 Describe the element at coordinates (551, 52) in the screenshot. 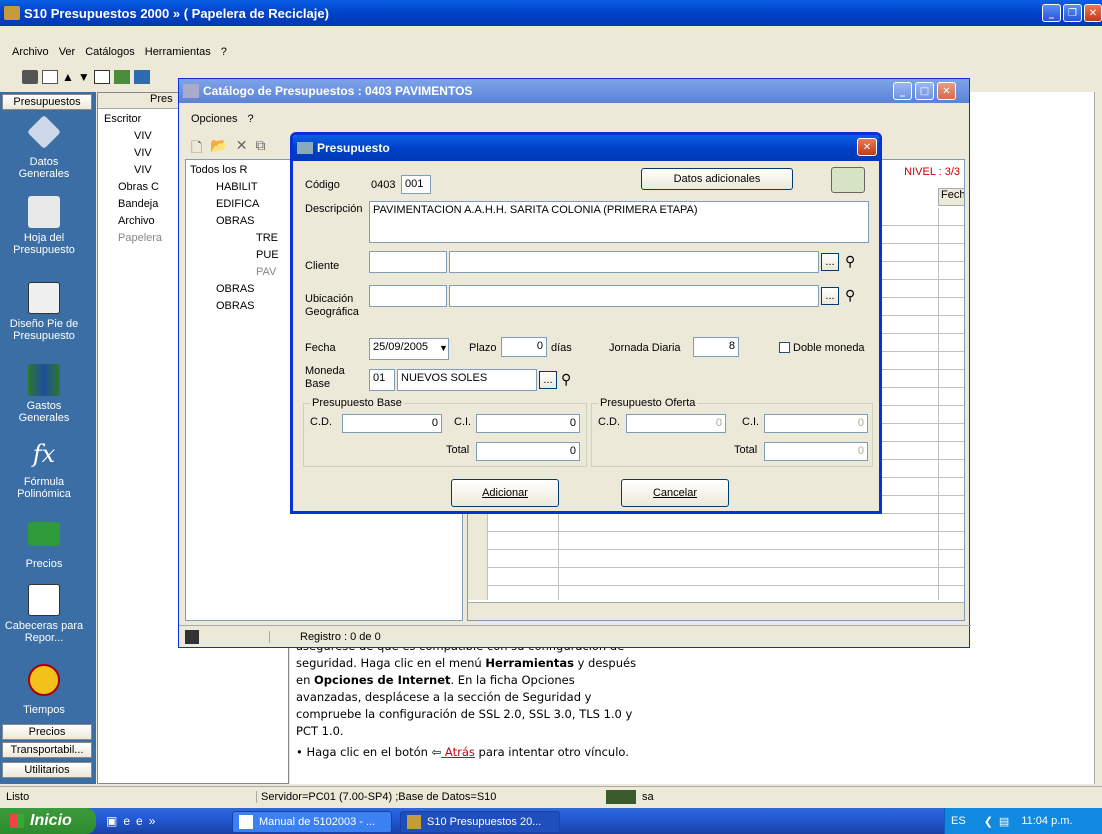

I see `menu-bar: Archivo Ver Catálogos Herramientas ?` at that location.